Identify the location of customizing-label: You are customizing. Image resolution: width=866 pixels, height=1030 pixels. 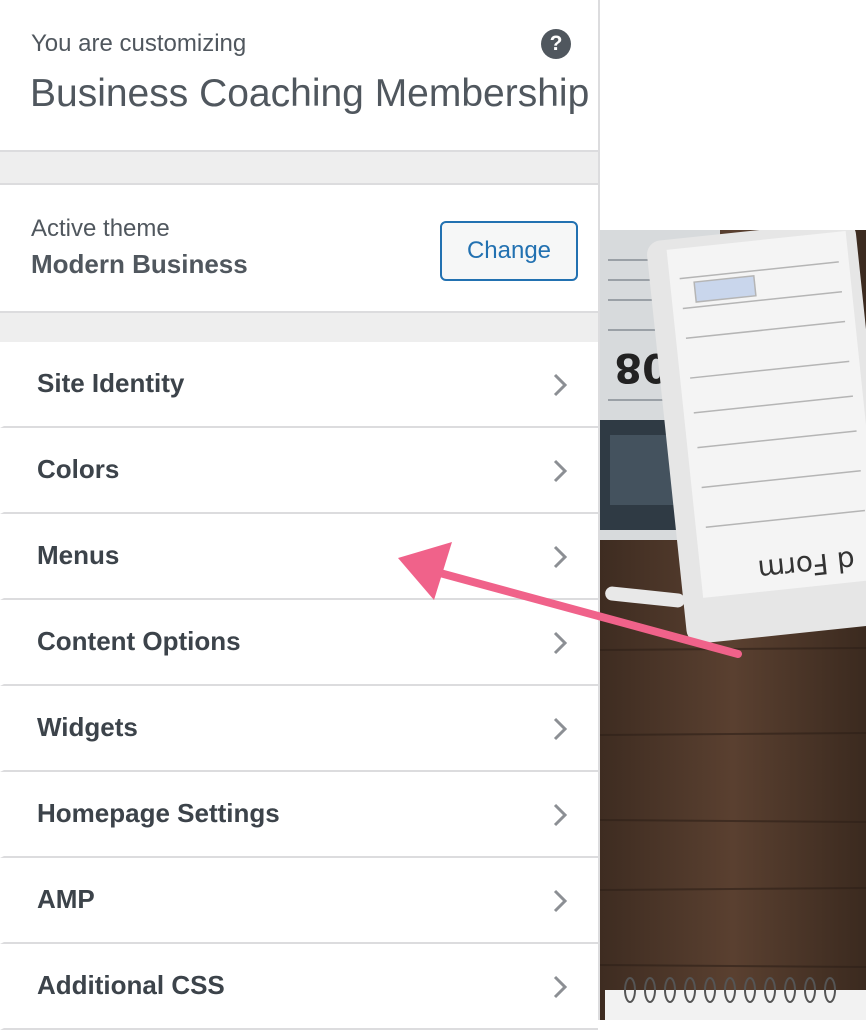
(139, 43).